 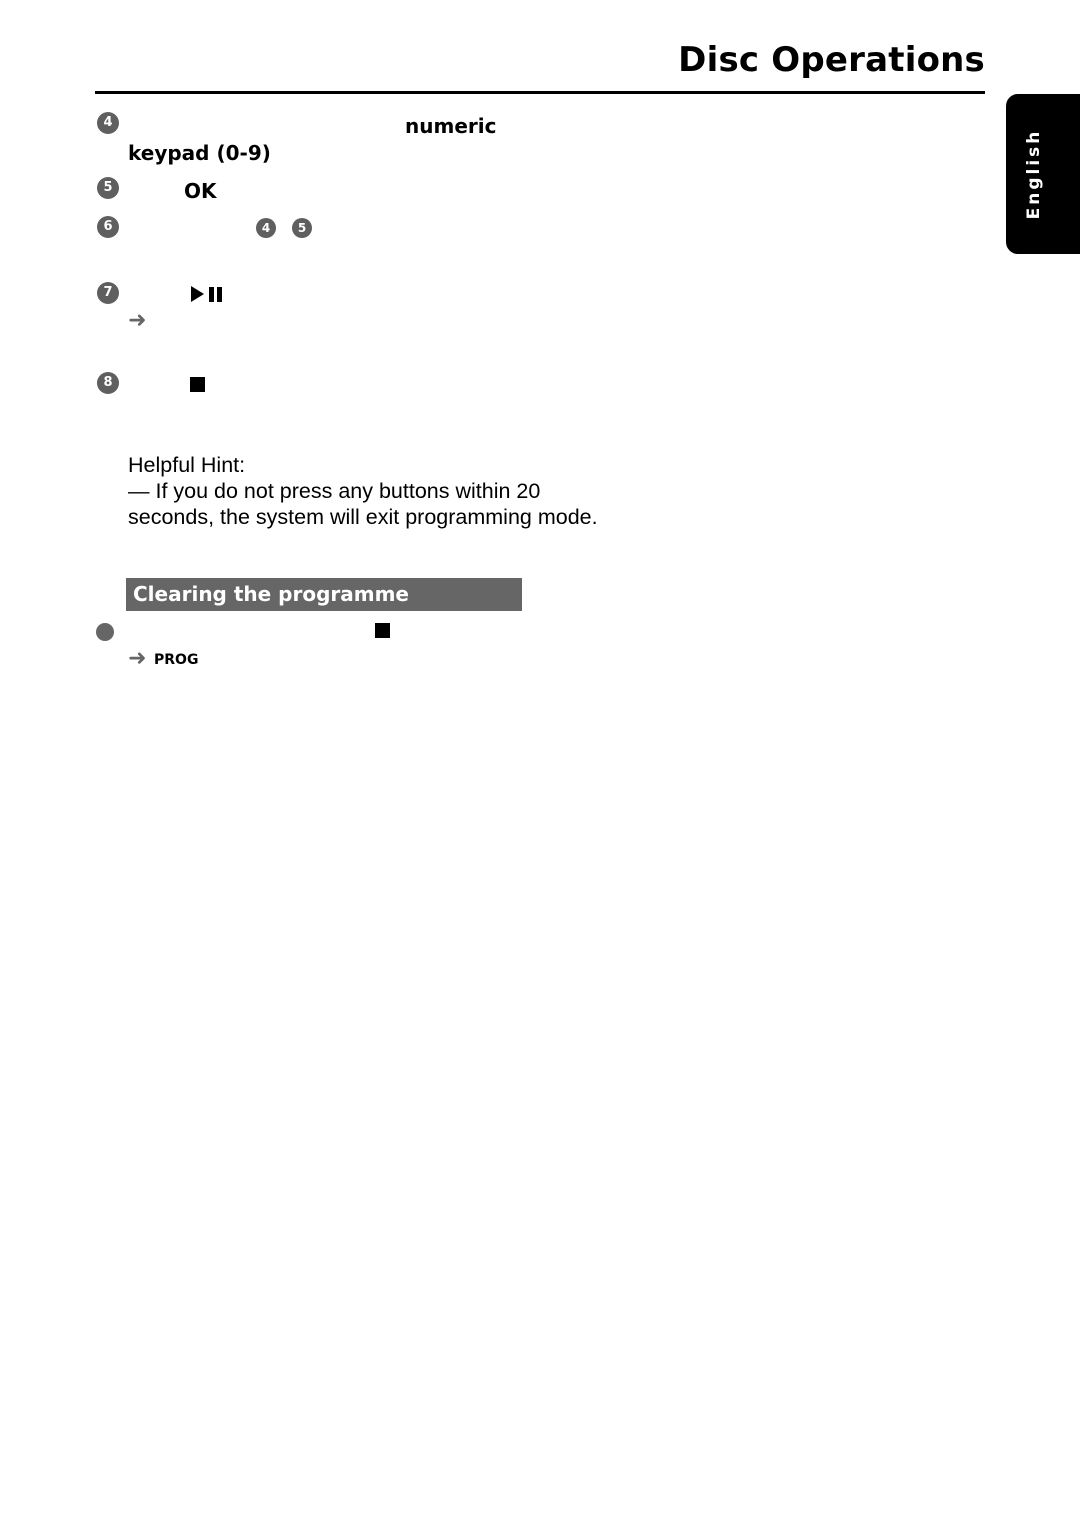 What do you see at coordinates (105, 632) in the screenshot?
I see `bullet-icon` at bounding box center [105, 632].